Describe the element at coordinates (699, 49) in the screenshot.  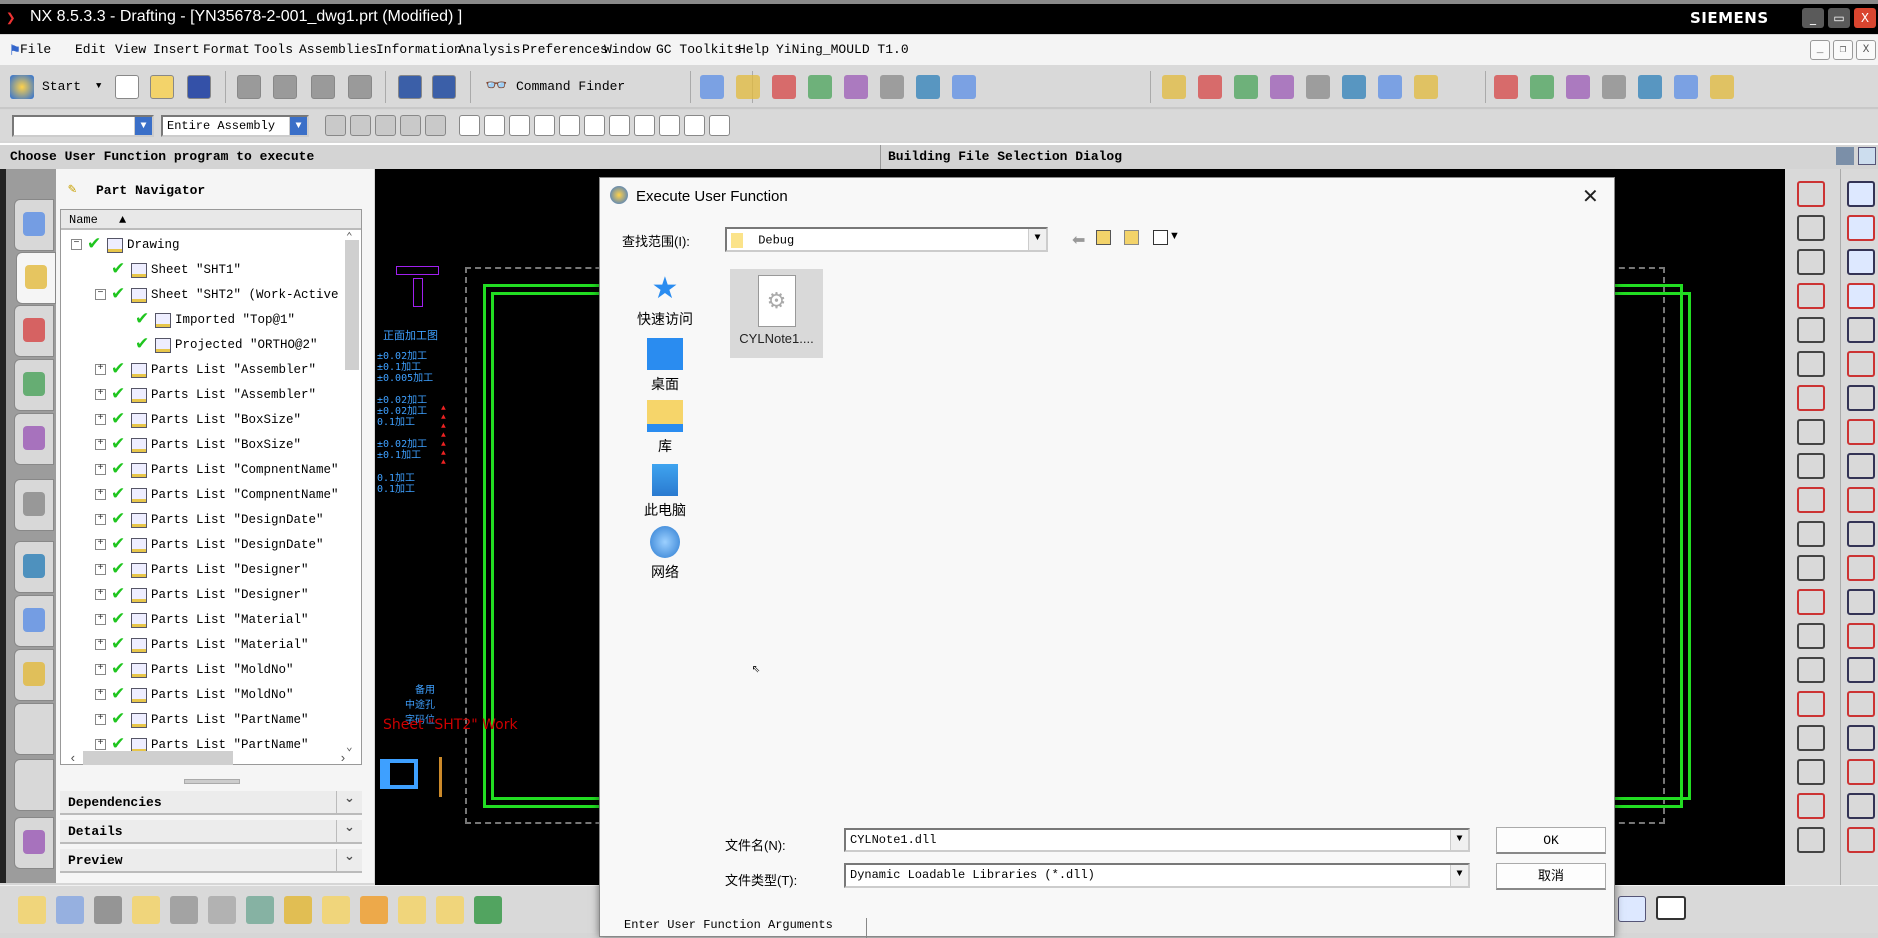
I see `menu-gc-toolkits: GC Toolkits` at that location.